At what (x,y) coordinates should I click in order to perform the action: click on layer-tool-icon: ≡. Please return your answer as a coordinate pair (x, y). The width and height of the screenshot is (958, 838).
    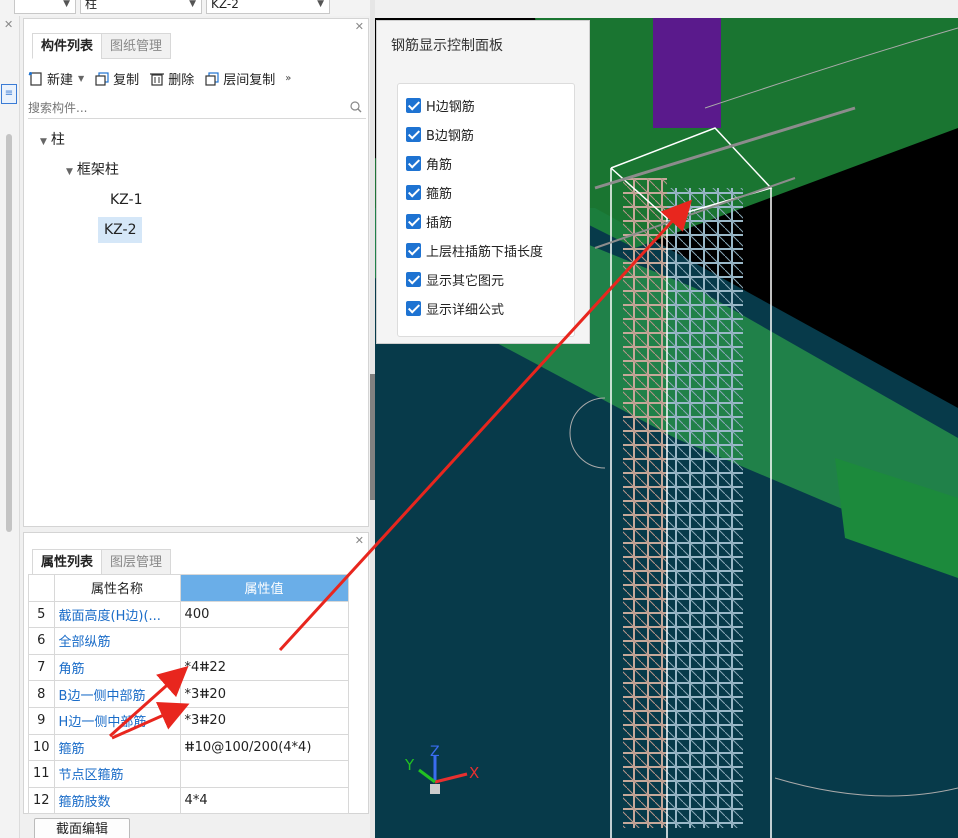
    Looking at the image, I should click on (9, 94).